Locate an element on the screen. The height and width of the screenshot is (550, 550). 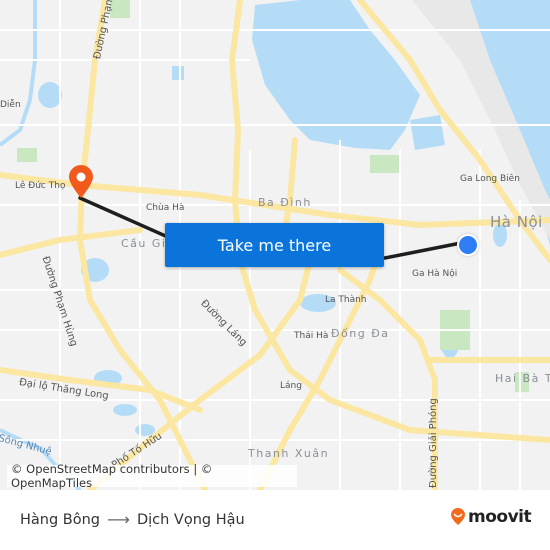
district-label-ba-dinh: Ba Đình is located at coordinates (285, 202).